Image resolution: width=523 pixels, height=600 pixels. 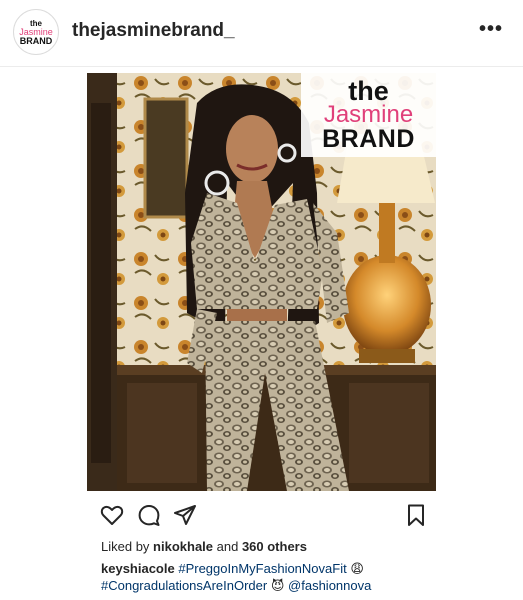 What do you see at coordinates (227, 546) in the screenshot?
I see `likes-middle: and` at bounding box center [227, 546].